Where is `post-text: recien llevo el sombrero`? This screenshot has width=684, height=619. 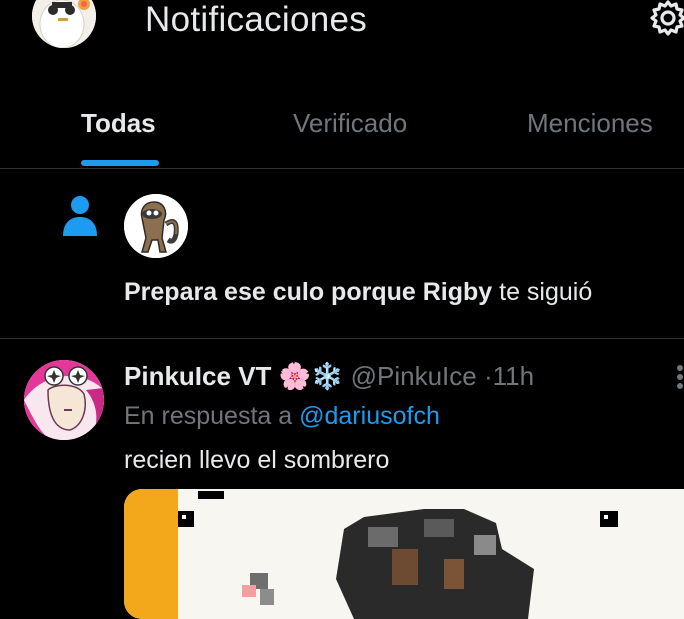
post-text: recien llevo el sombrero is located at coordinates (257, 460).